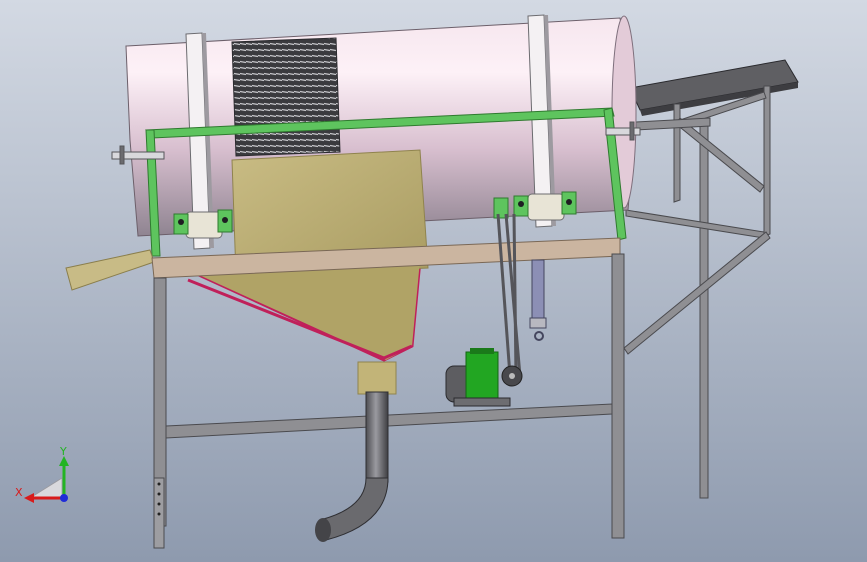 The image size is (867, 562). I want to click on z-axis-dot, so click(64, 498).